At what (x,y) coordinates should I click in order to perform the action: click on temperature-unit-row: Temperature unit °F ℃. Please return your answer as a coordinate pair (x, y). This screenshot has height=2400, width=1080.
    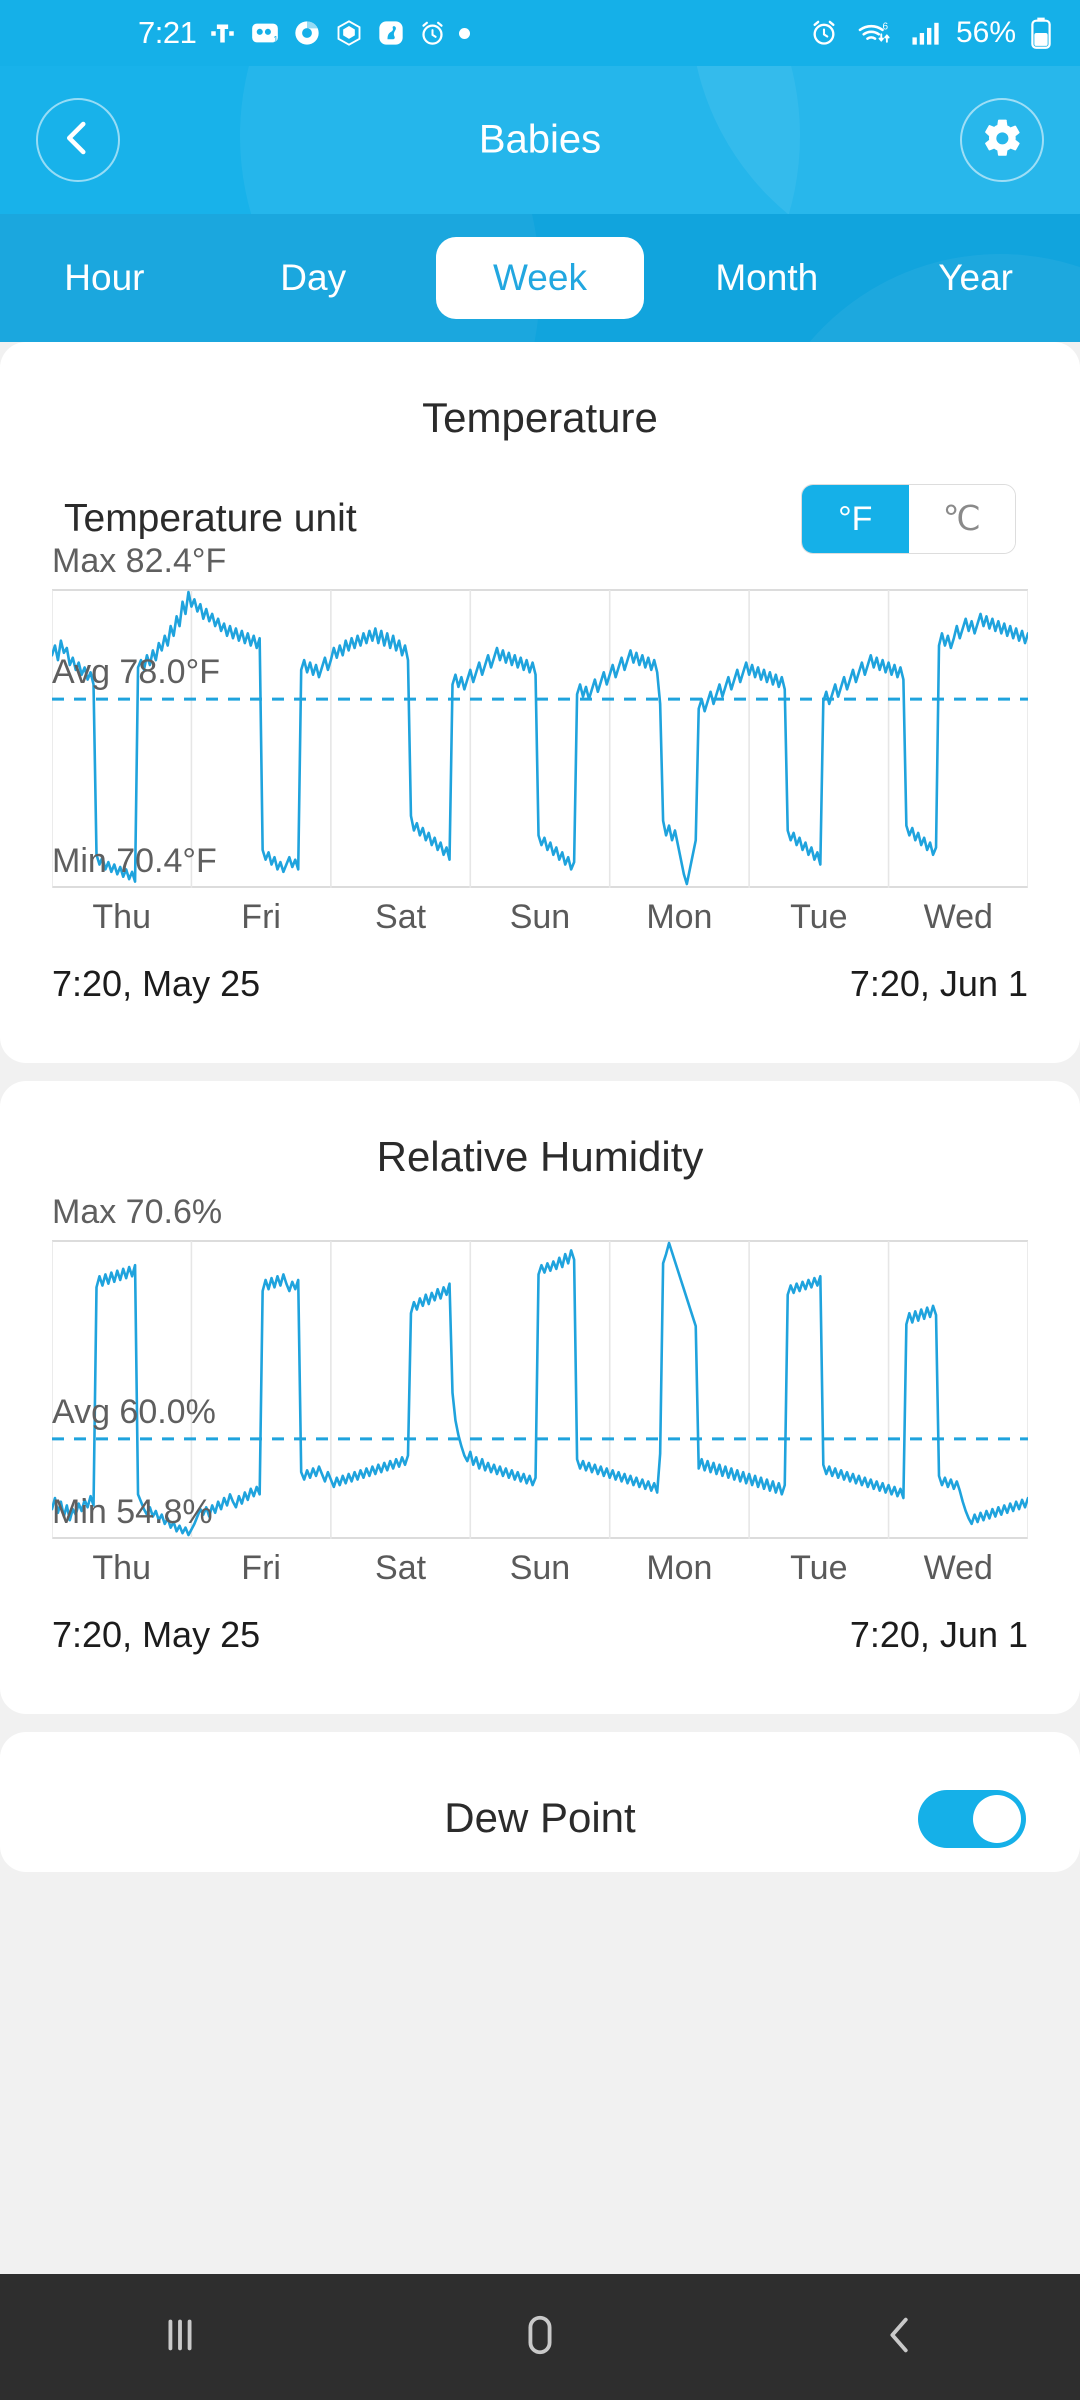
    Looking at the image, I should click on (540, 498).